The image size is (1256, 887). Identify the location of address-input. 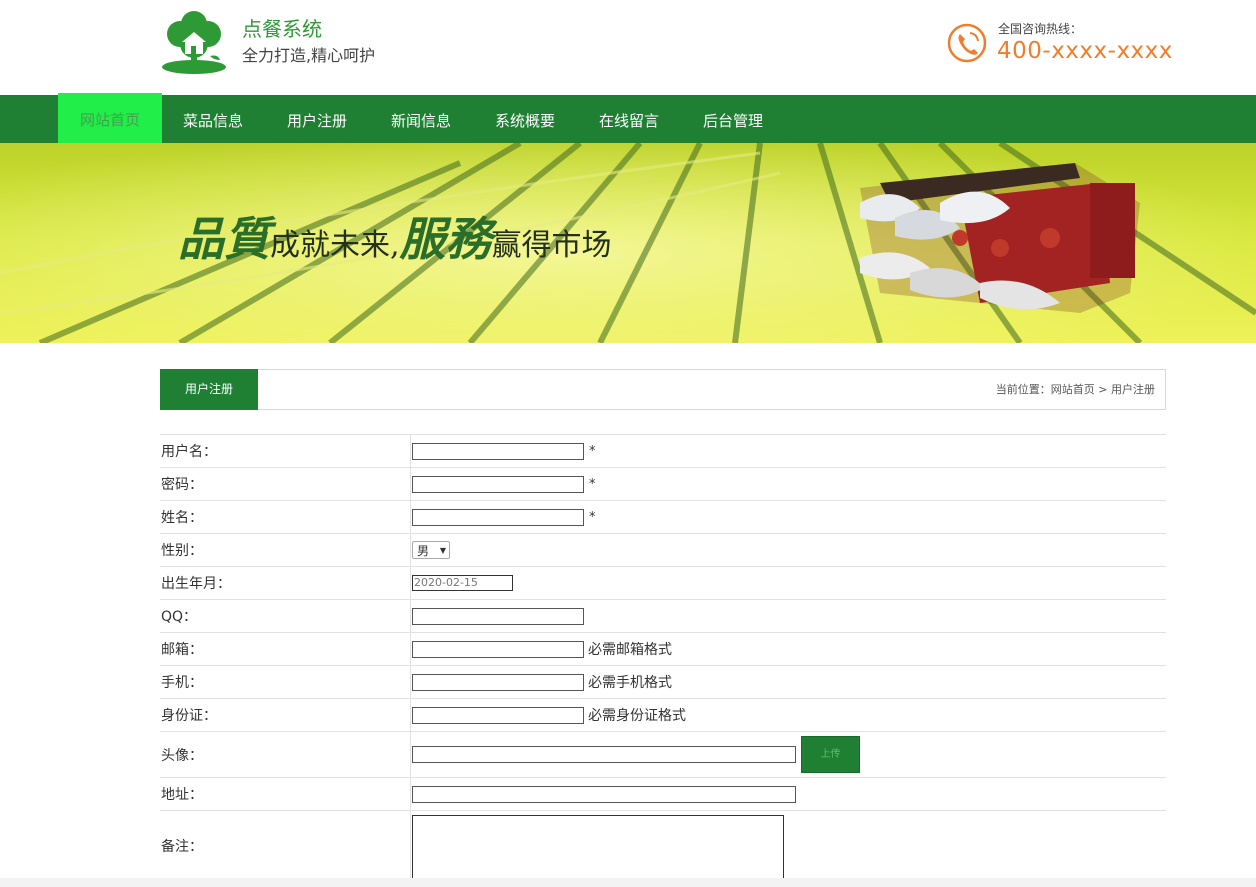
(604, 794).